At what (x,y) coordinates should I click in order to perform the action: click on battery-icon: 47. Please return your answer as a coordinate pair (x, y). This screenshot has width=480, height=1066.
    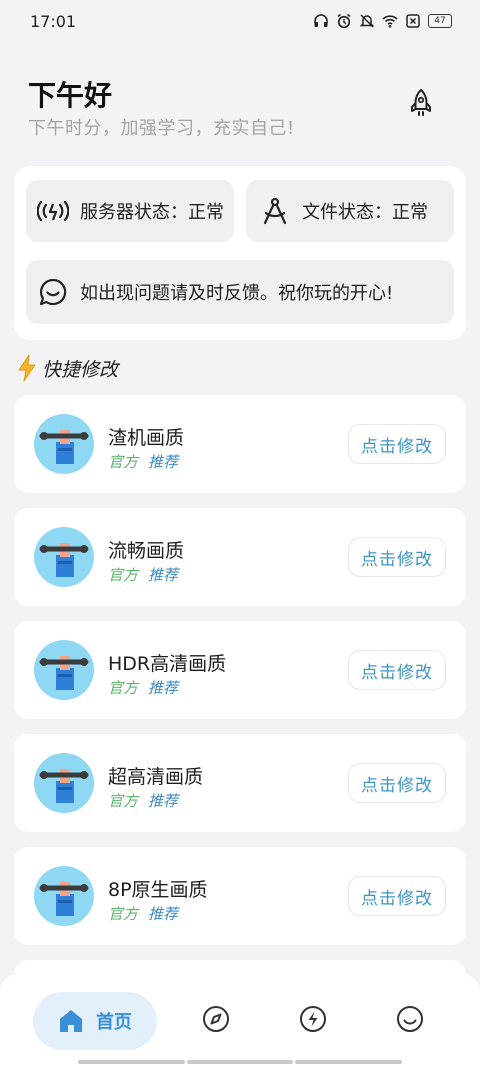
    Looking at the image, I should click on (440, 21).